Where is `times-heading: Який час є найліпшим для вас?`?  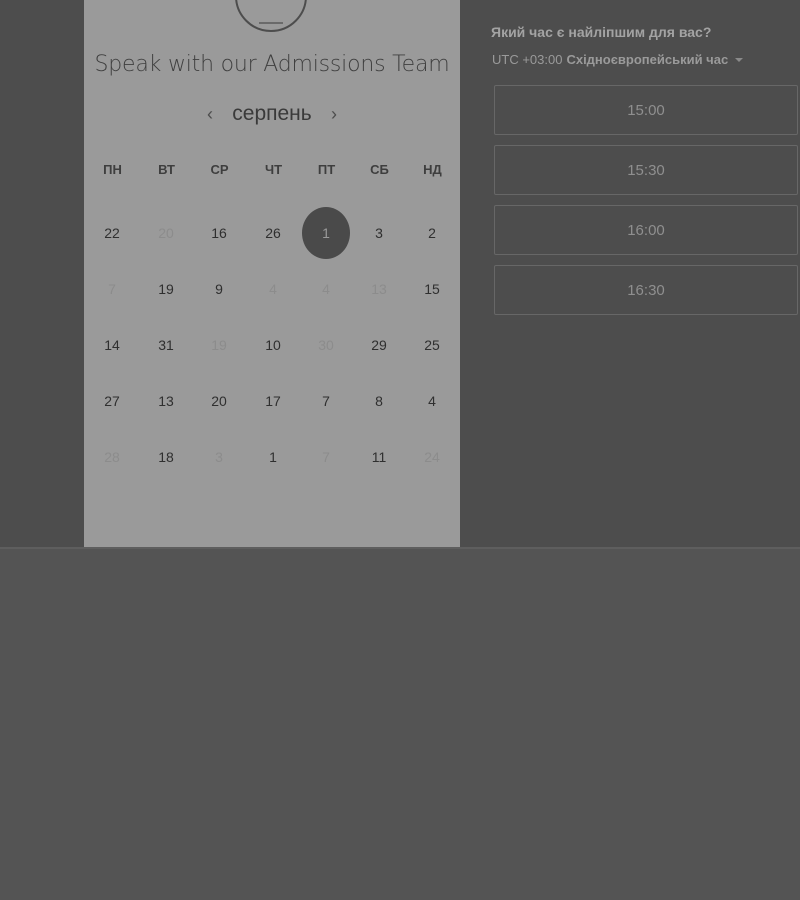 times-heading: Який час є найліпшим для вас? is located at coordinates (601, 32).